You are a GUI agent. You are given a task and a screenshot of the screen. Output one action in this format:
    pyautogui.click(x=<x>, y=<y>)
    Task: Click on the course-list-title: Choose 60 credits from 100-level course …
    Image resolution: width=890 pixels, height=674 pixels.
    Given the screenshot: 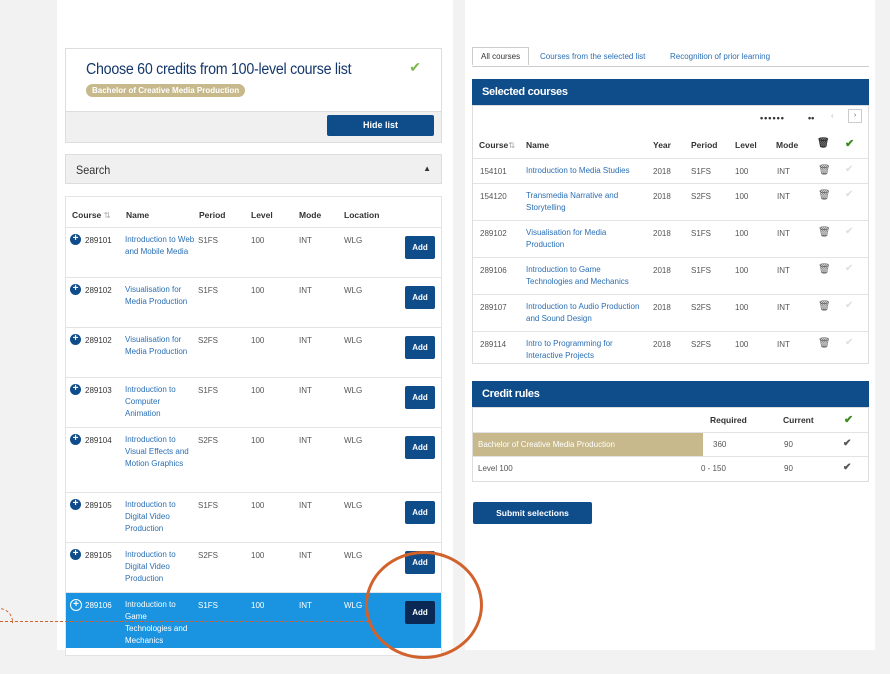 What is the action you would take?
    pyautogui.click(x=219, y=69)
    